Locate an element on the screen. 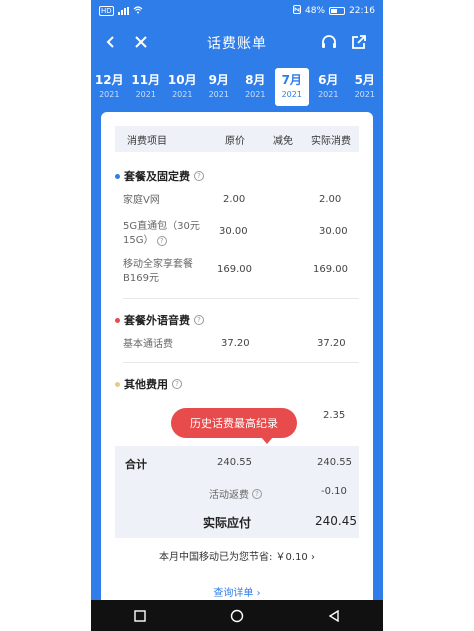 The image size is (474, 631). triangle-back-icon is located at coordinates (334, 615).